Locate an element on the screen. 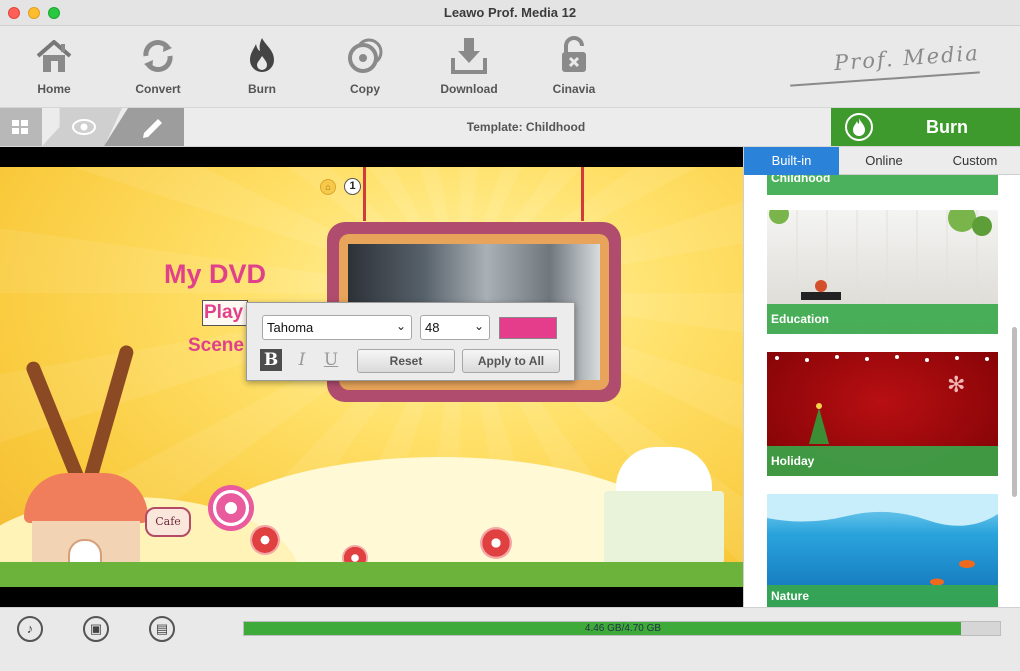  title-bar: Leawo Prof. Media 12 is located at coordinates (510, 13).